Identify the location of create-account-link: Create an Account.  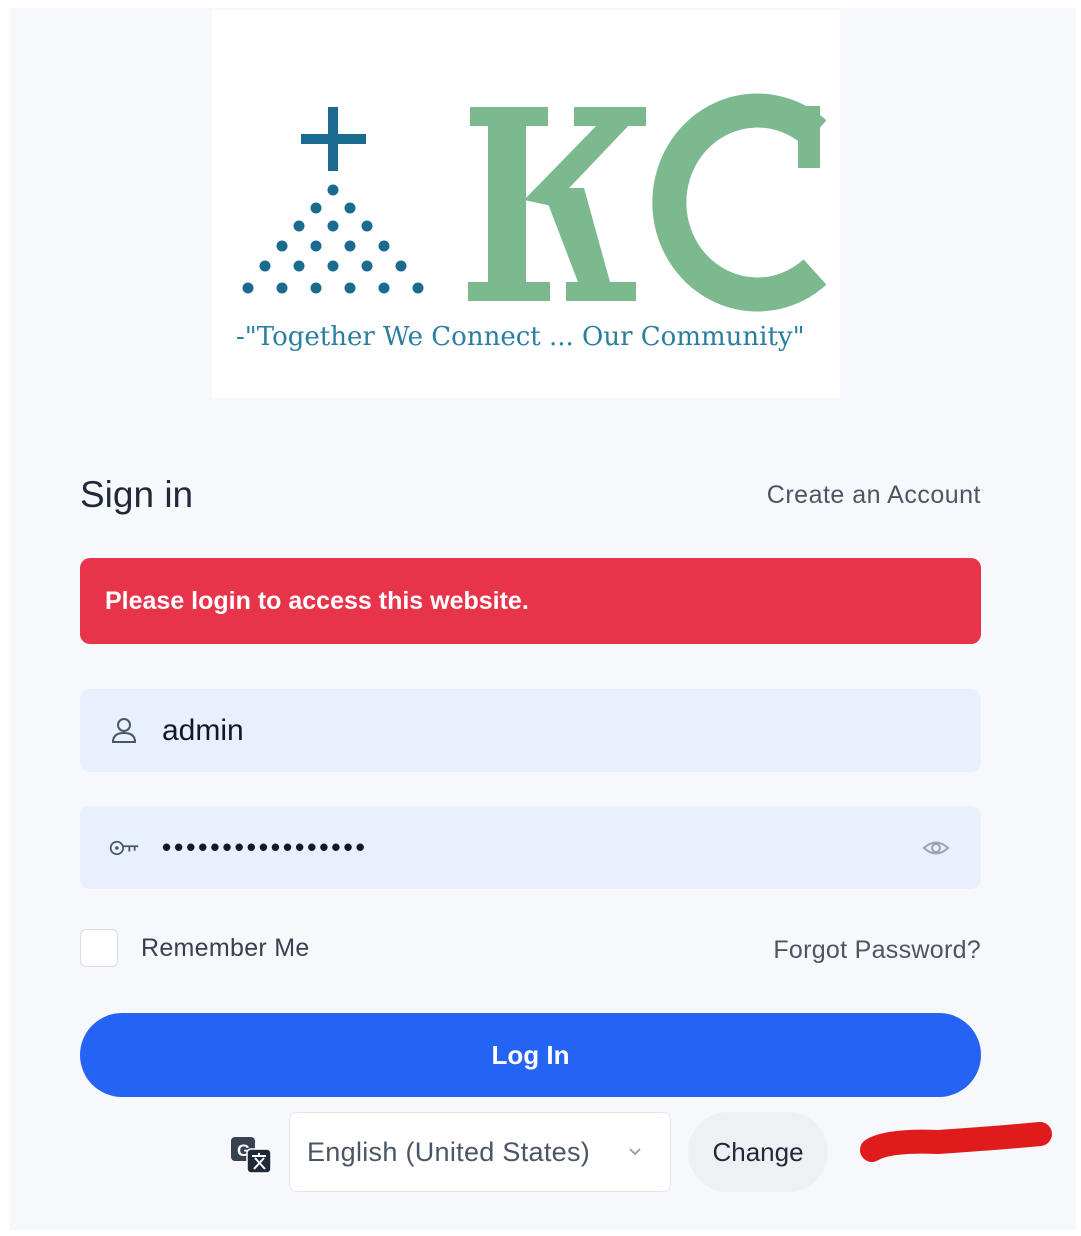
(874, 495).